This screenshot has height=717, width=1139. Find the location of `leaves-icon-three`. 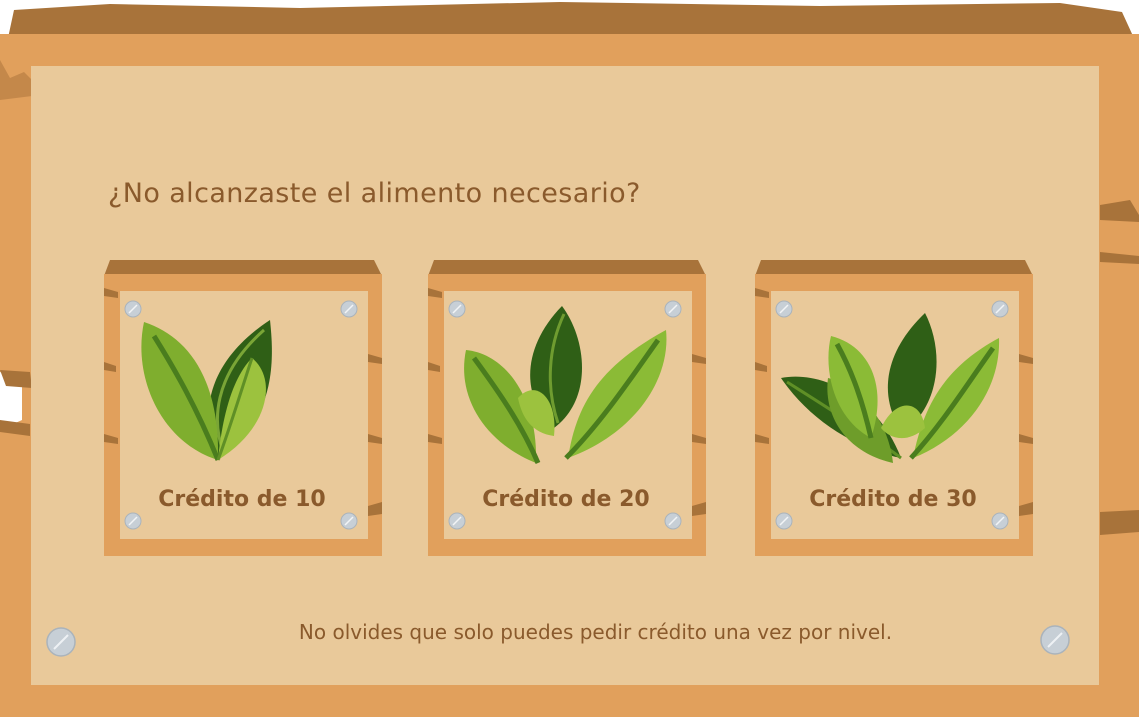

leaves-icon-three is located at coordinates (565, 385).